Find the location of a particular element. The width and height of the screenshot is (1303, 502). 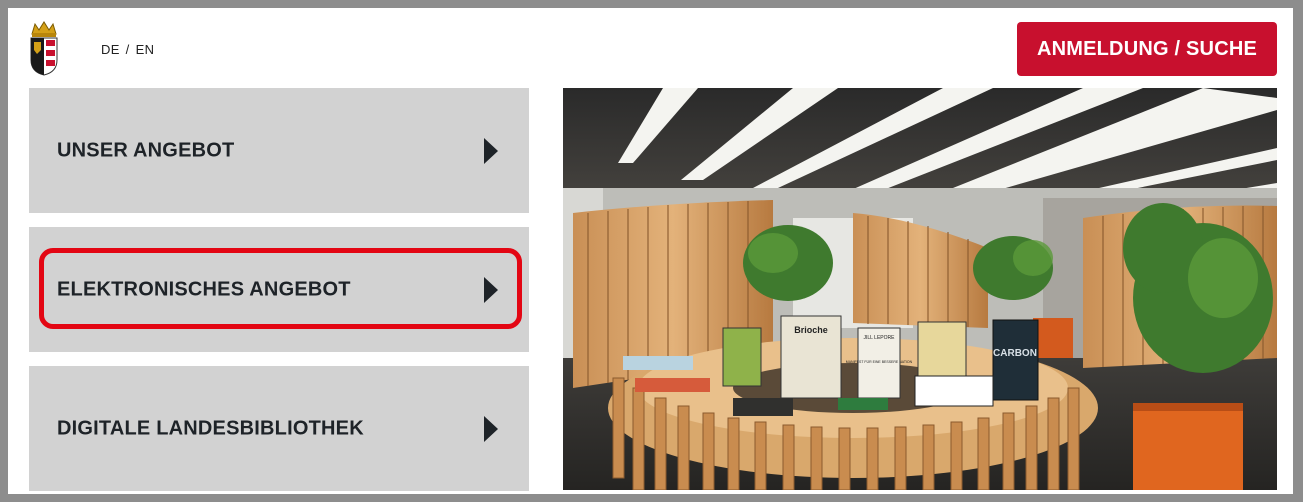

login-search-button: ANMELDUNG / SUCHE is located at coordinates (1147, 49).